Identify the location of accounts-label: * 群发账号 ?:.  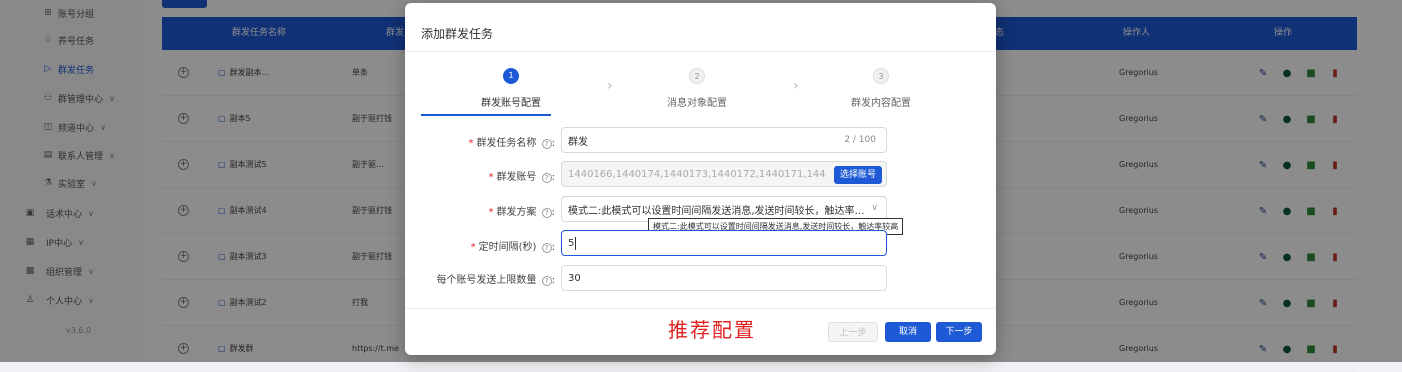
(521, 177).